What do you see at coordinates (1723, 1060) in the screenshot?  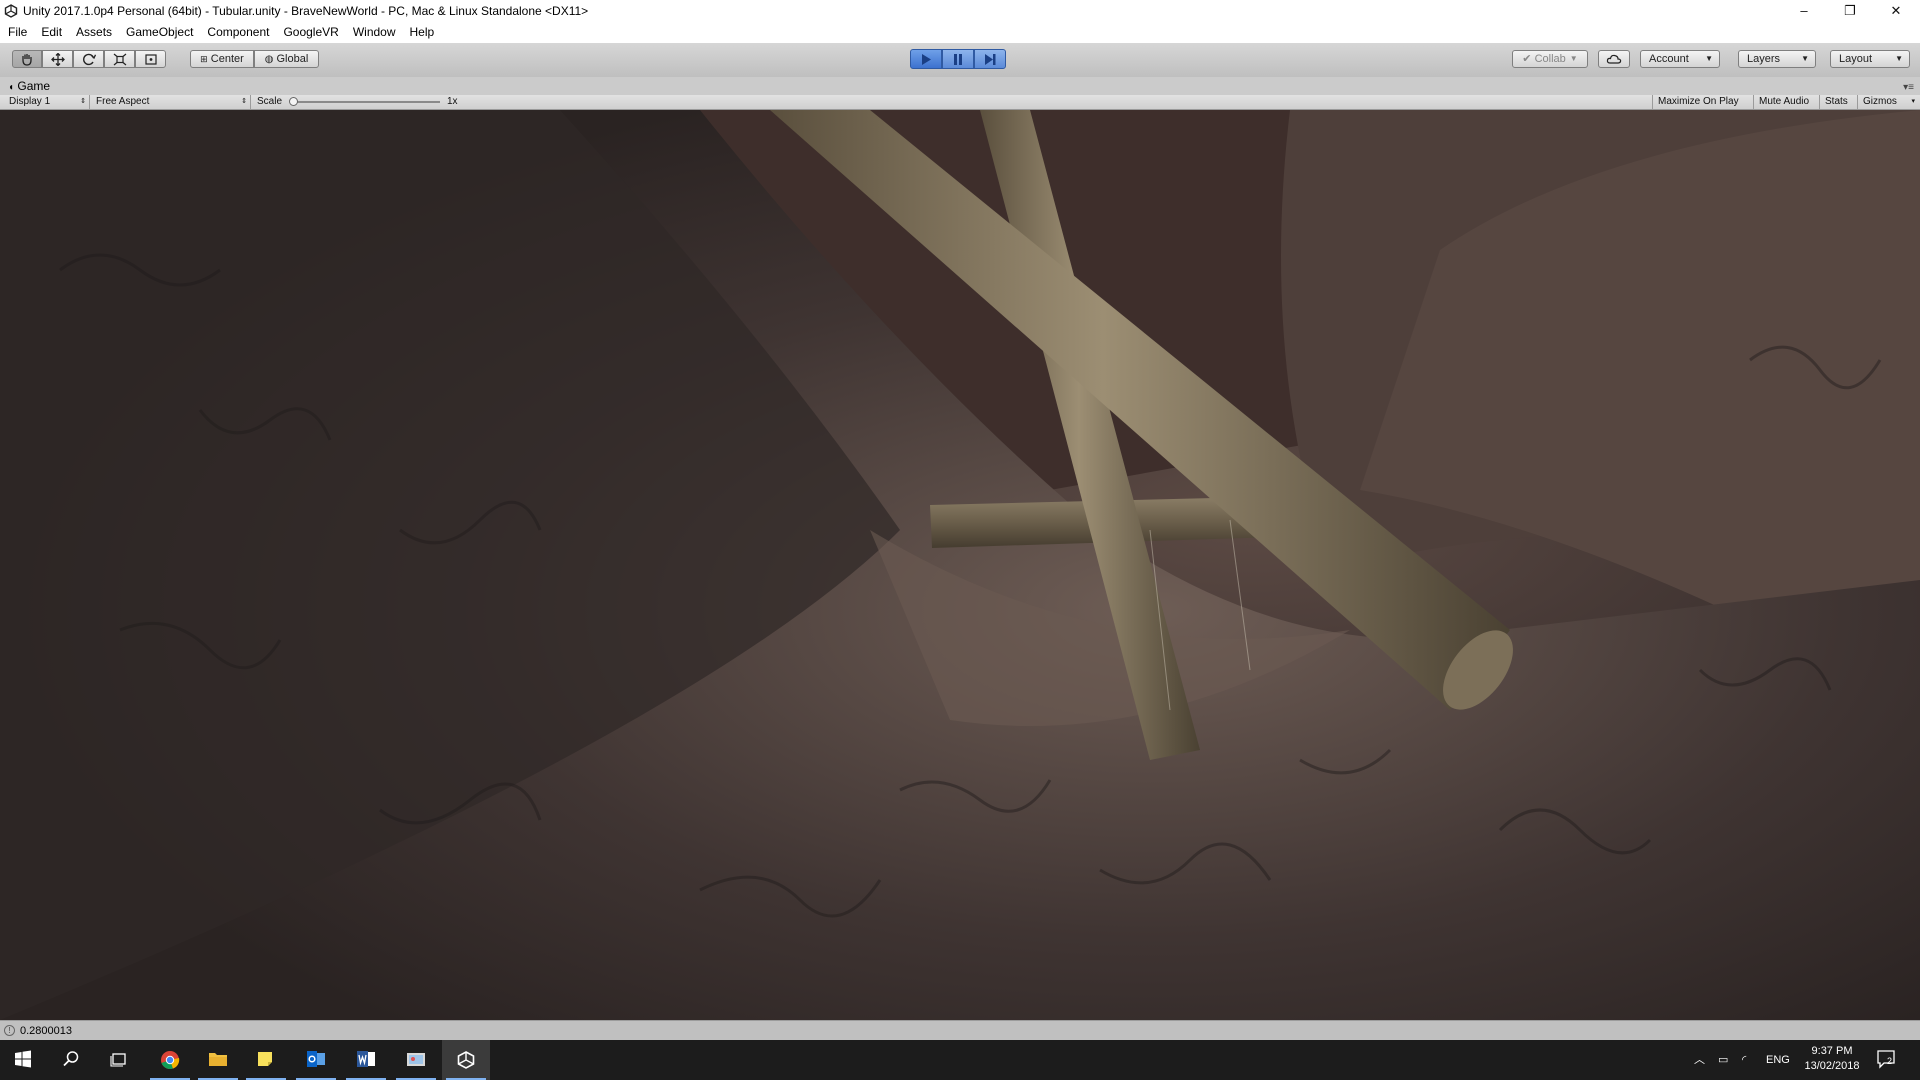 I see `battery-icon: ▭` at bounding box center [1723, 1060].